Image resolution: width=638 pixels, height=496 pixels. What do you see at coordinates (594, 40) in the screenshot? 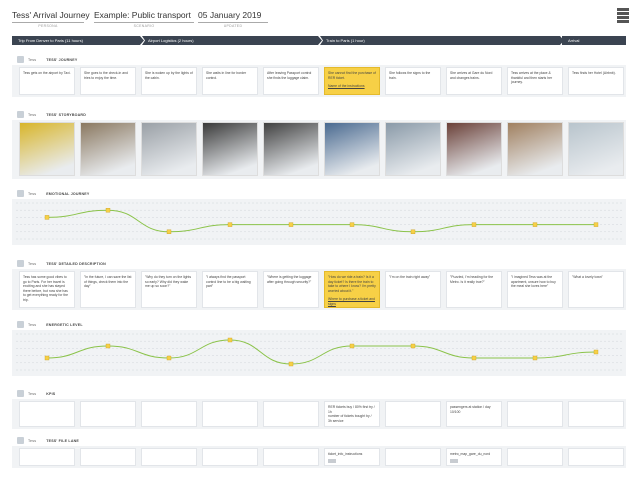
I see `phase-arrival: Arrival` at bounding box center [594, 40].